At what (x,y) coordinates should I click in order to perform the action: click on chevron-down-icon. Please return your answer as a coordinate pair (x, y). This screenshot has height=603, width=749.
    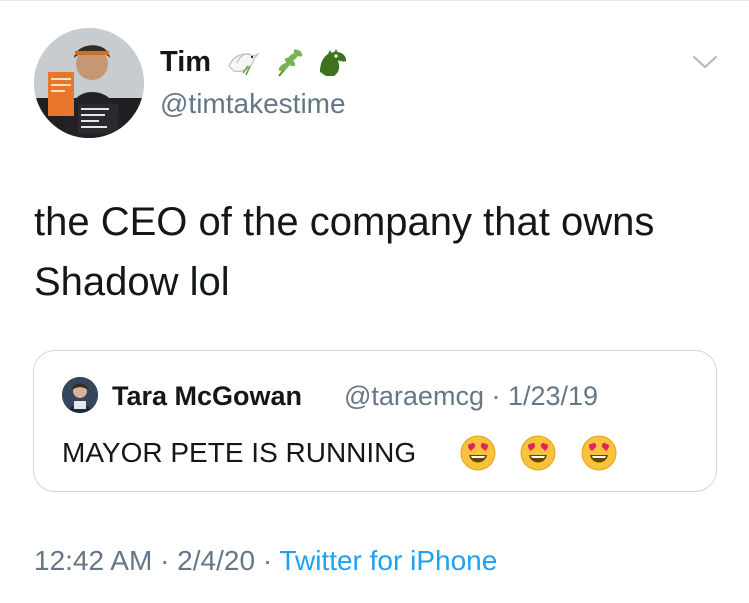
    Looking at the image, I should click on (705, 62).